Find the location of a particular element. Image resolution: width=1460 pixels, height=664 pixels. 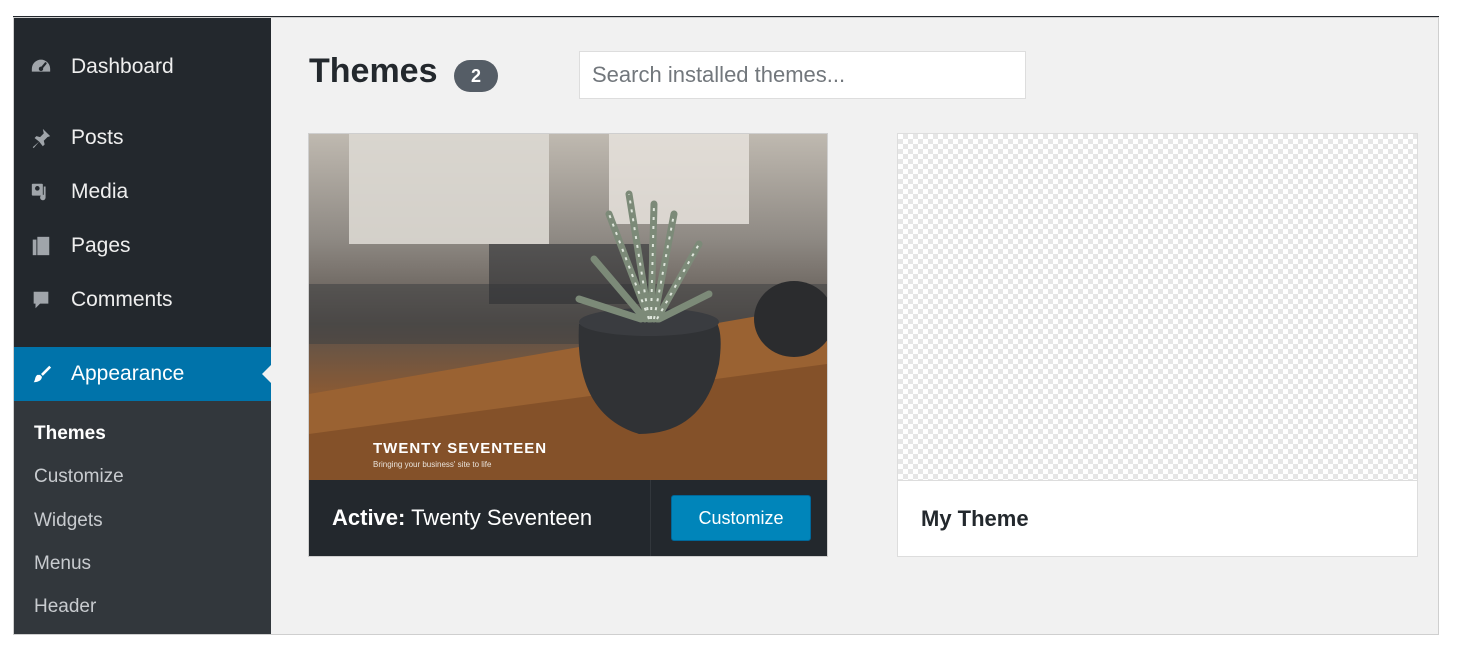

sidebar-item-label: Media is located at coordinates (100, 191).